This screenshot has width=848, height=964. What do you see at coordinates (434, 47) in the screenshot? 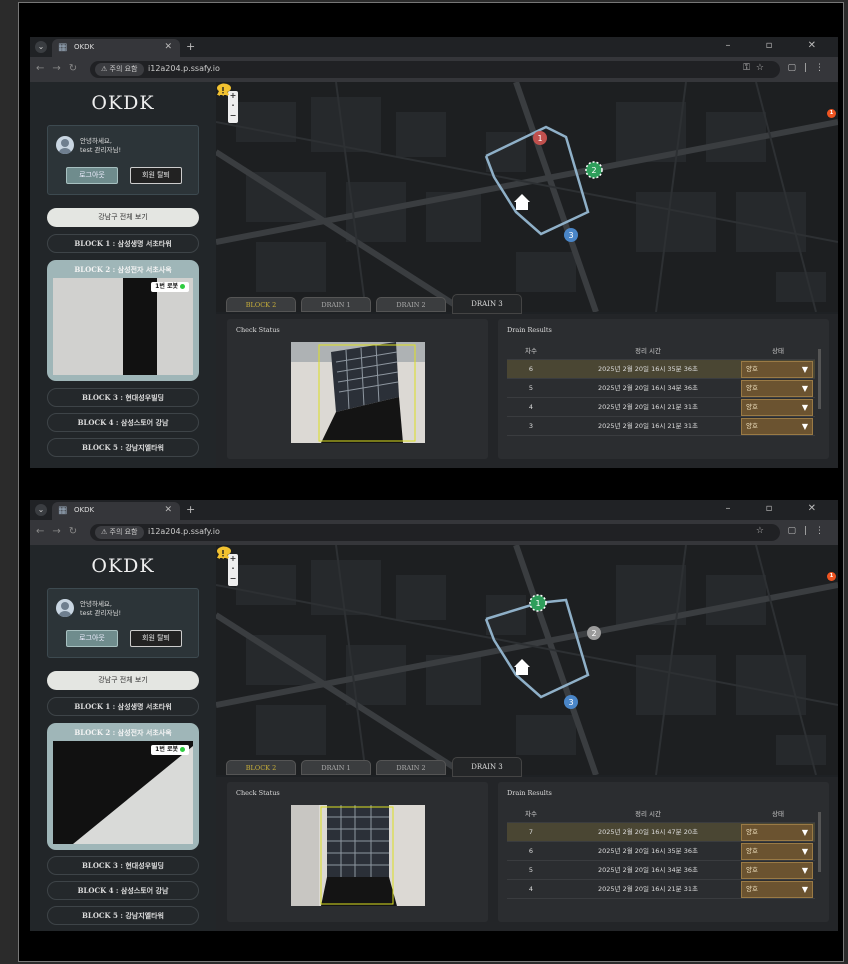
I see `browser-tabbar: ⌄ ▦ OKDK ✕ + – ▫ ✕` at bounding box center [434, 47].